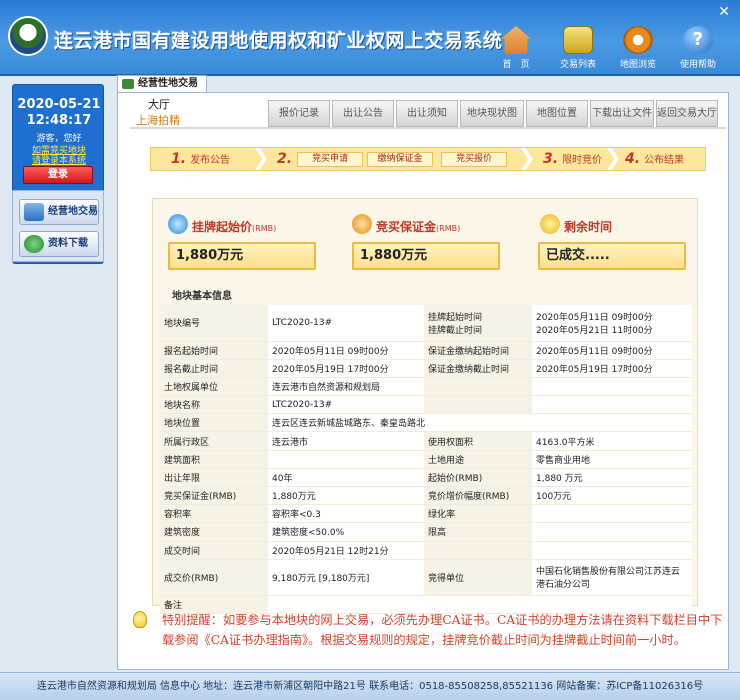 The width and height of the screenshot is (740, 700). I want to click on row-value: 2020年05月11日 09时00分 2020年05月21日 11时00分, so click(612, 323).